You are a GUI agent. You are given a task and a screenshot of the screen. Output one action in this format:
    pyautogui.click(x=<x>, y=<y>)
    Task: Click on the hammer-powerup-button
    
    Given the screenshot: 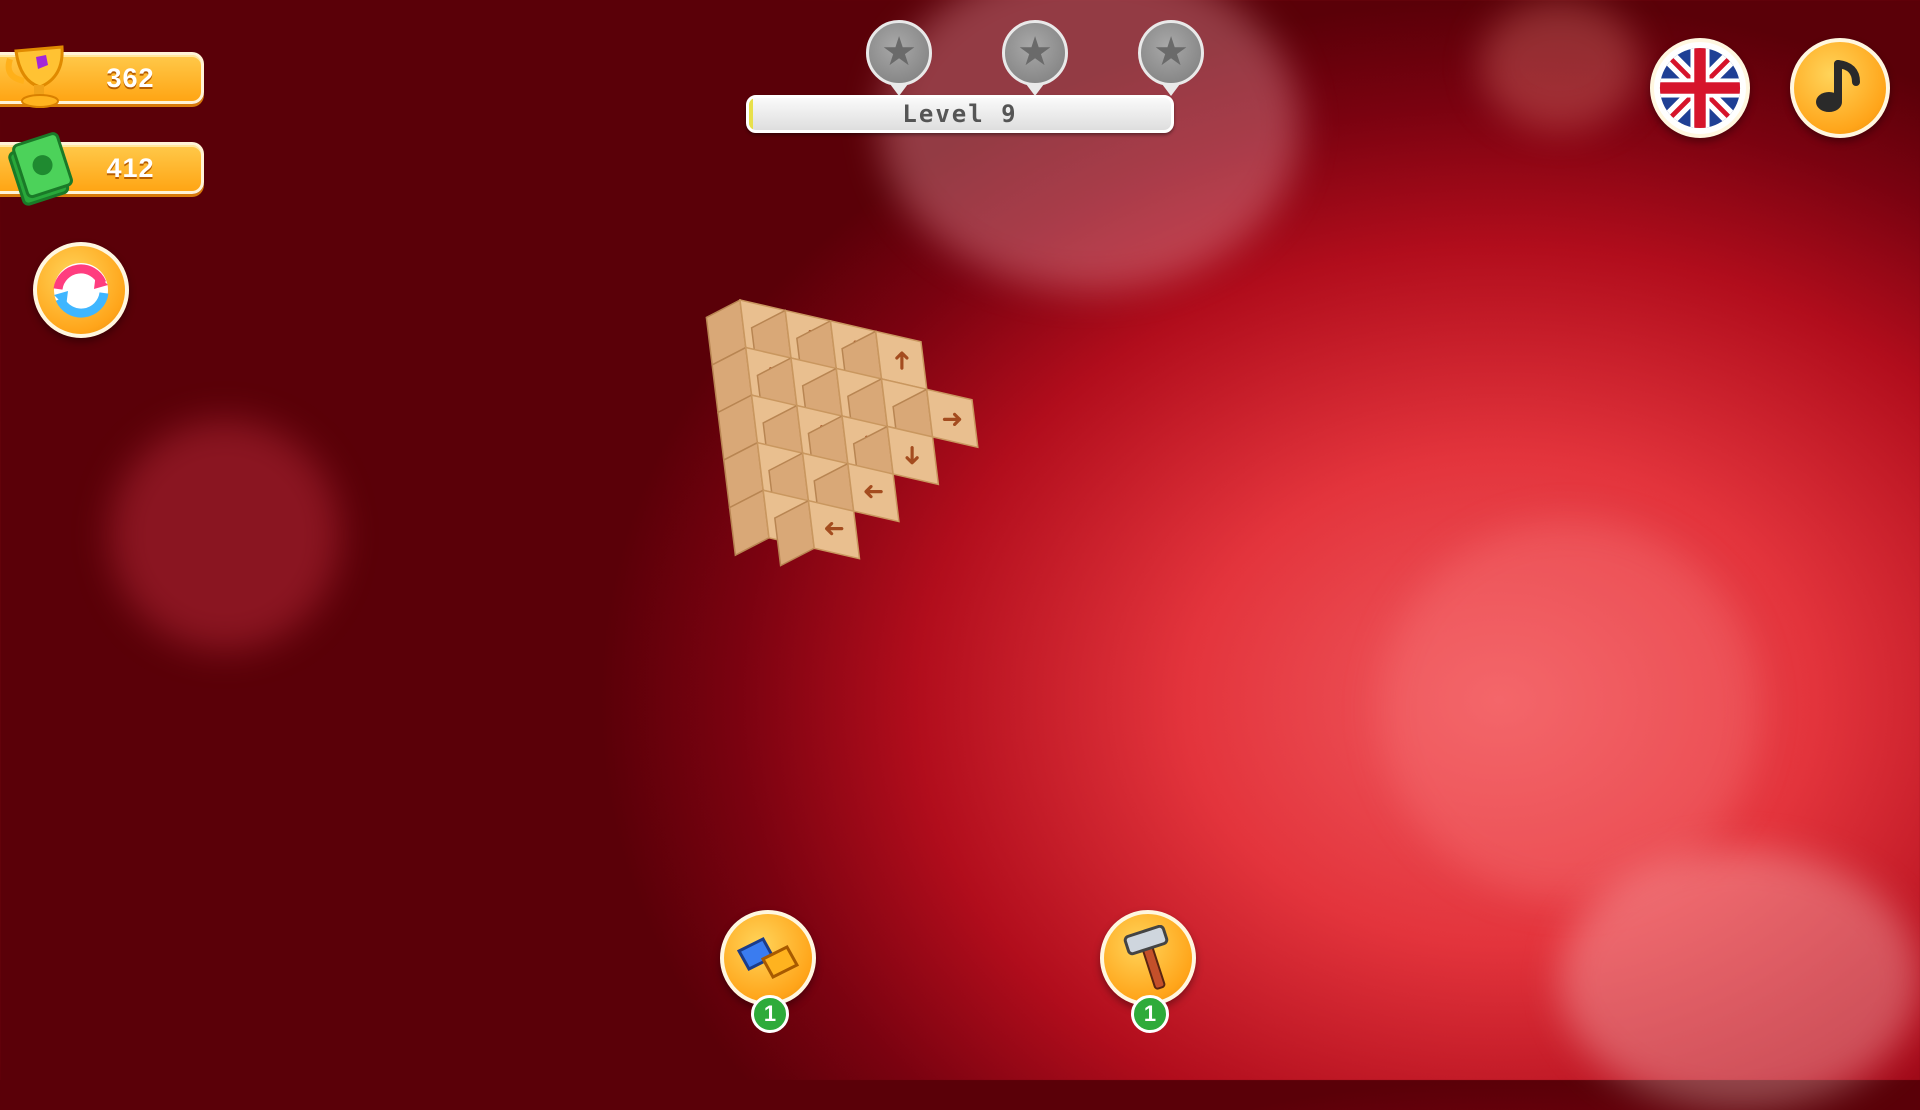 What is the action you would take?
    pyautogui.click(x=1148, y=958)
    